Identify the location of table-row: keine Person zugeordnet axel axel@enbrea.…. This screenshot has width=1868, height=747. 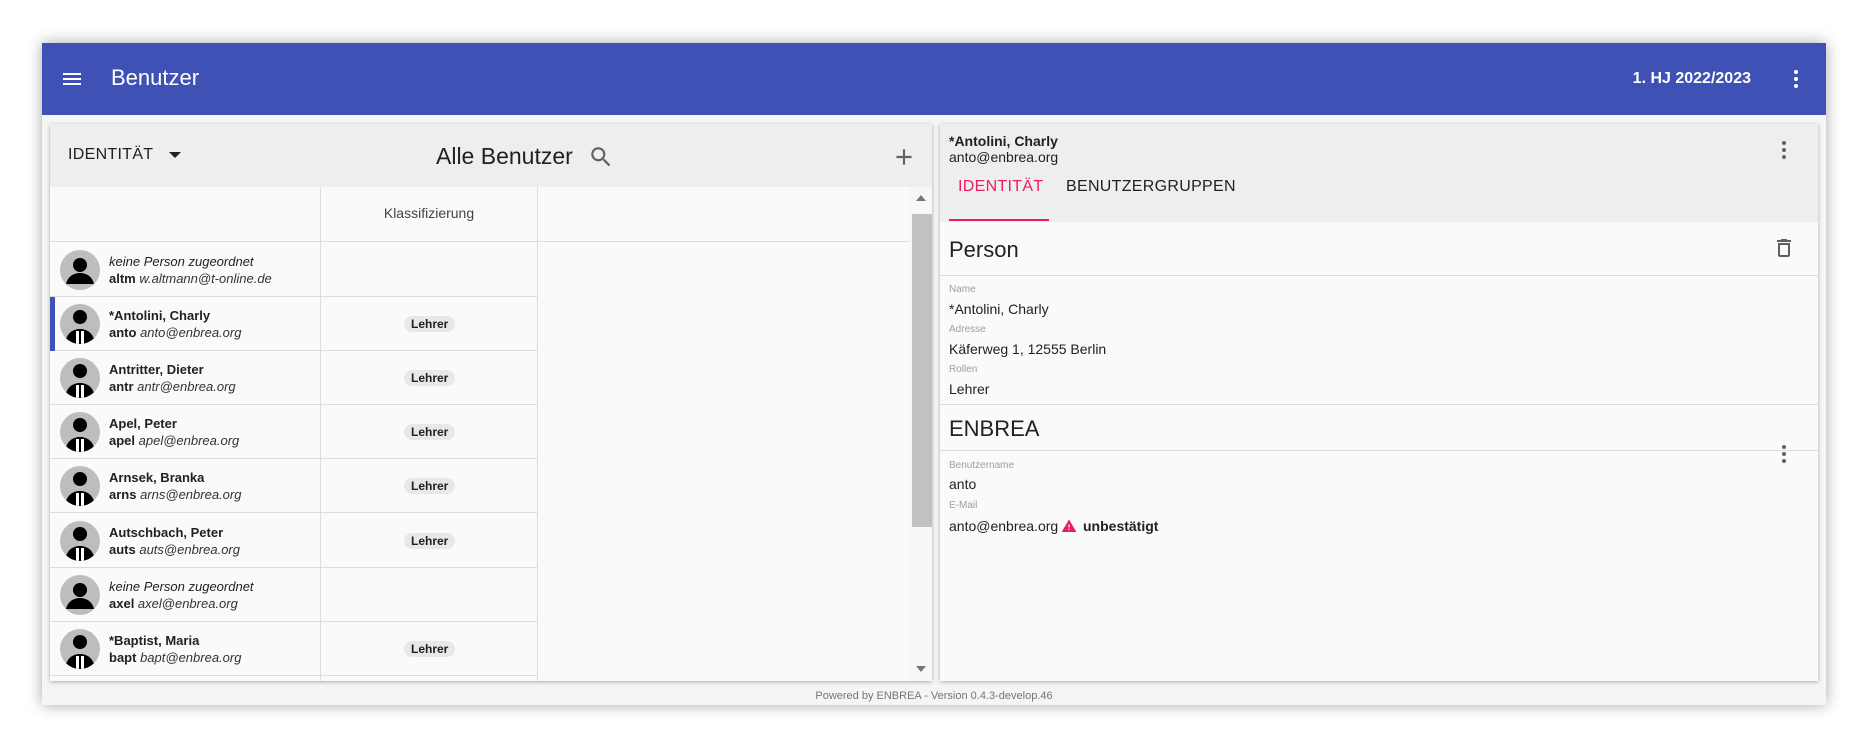
(293, 595).